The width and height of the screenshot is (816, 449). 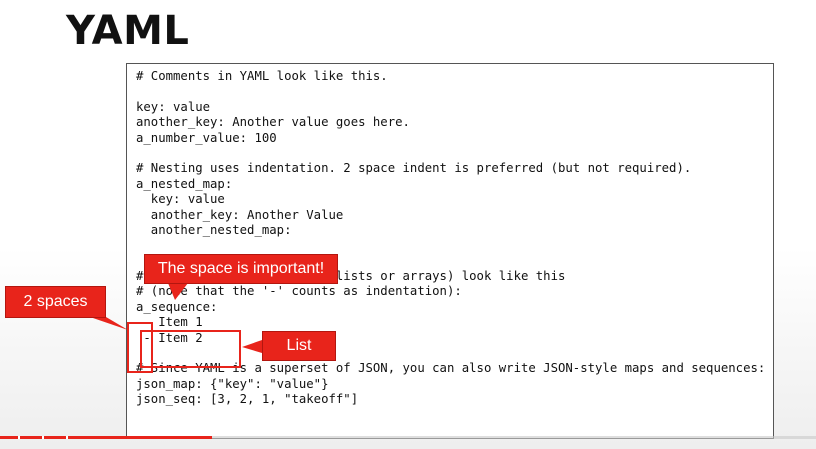 What do you see at coordinates (128, 31) in the screenshot?
I see `slide-title: YAML` at bounding box center [128, 31].